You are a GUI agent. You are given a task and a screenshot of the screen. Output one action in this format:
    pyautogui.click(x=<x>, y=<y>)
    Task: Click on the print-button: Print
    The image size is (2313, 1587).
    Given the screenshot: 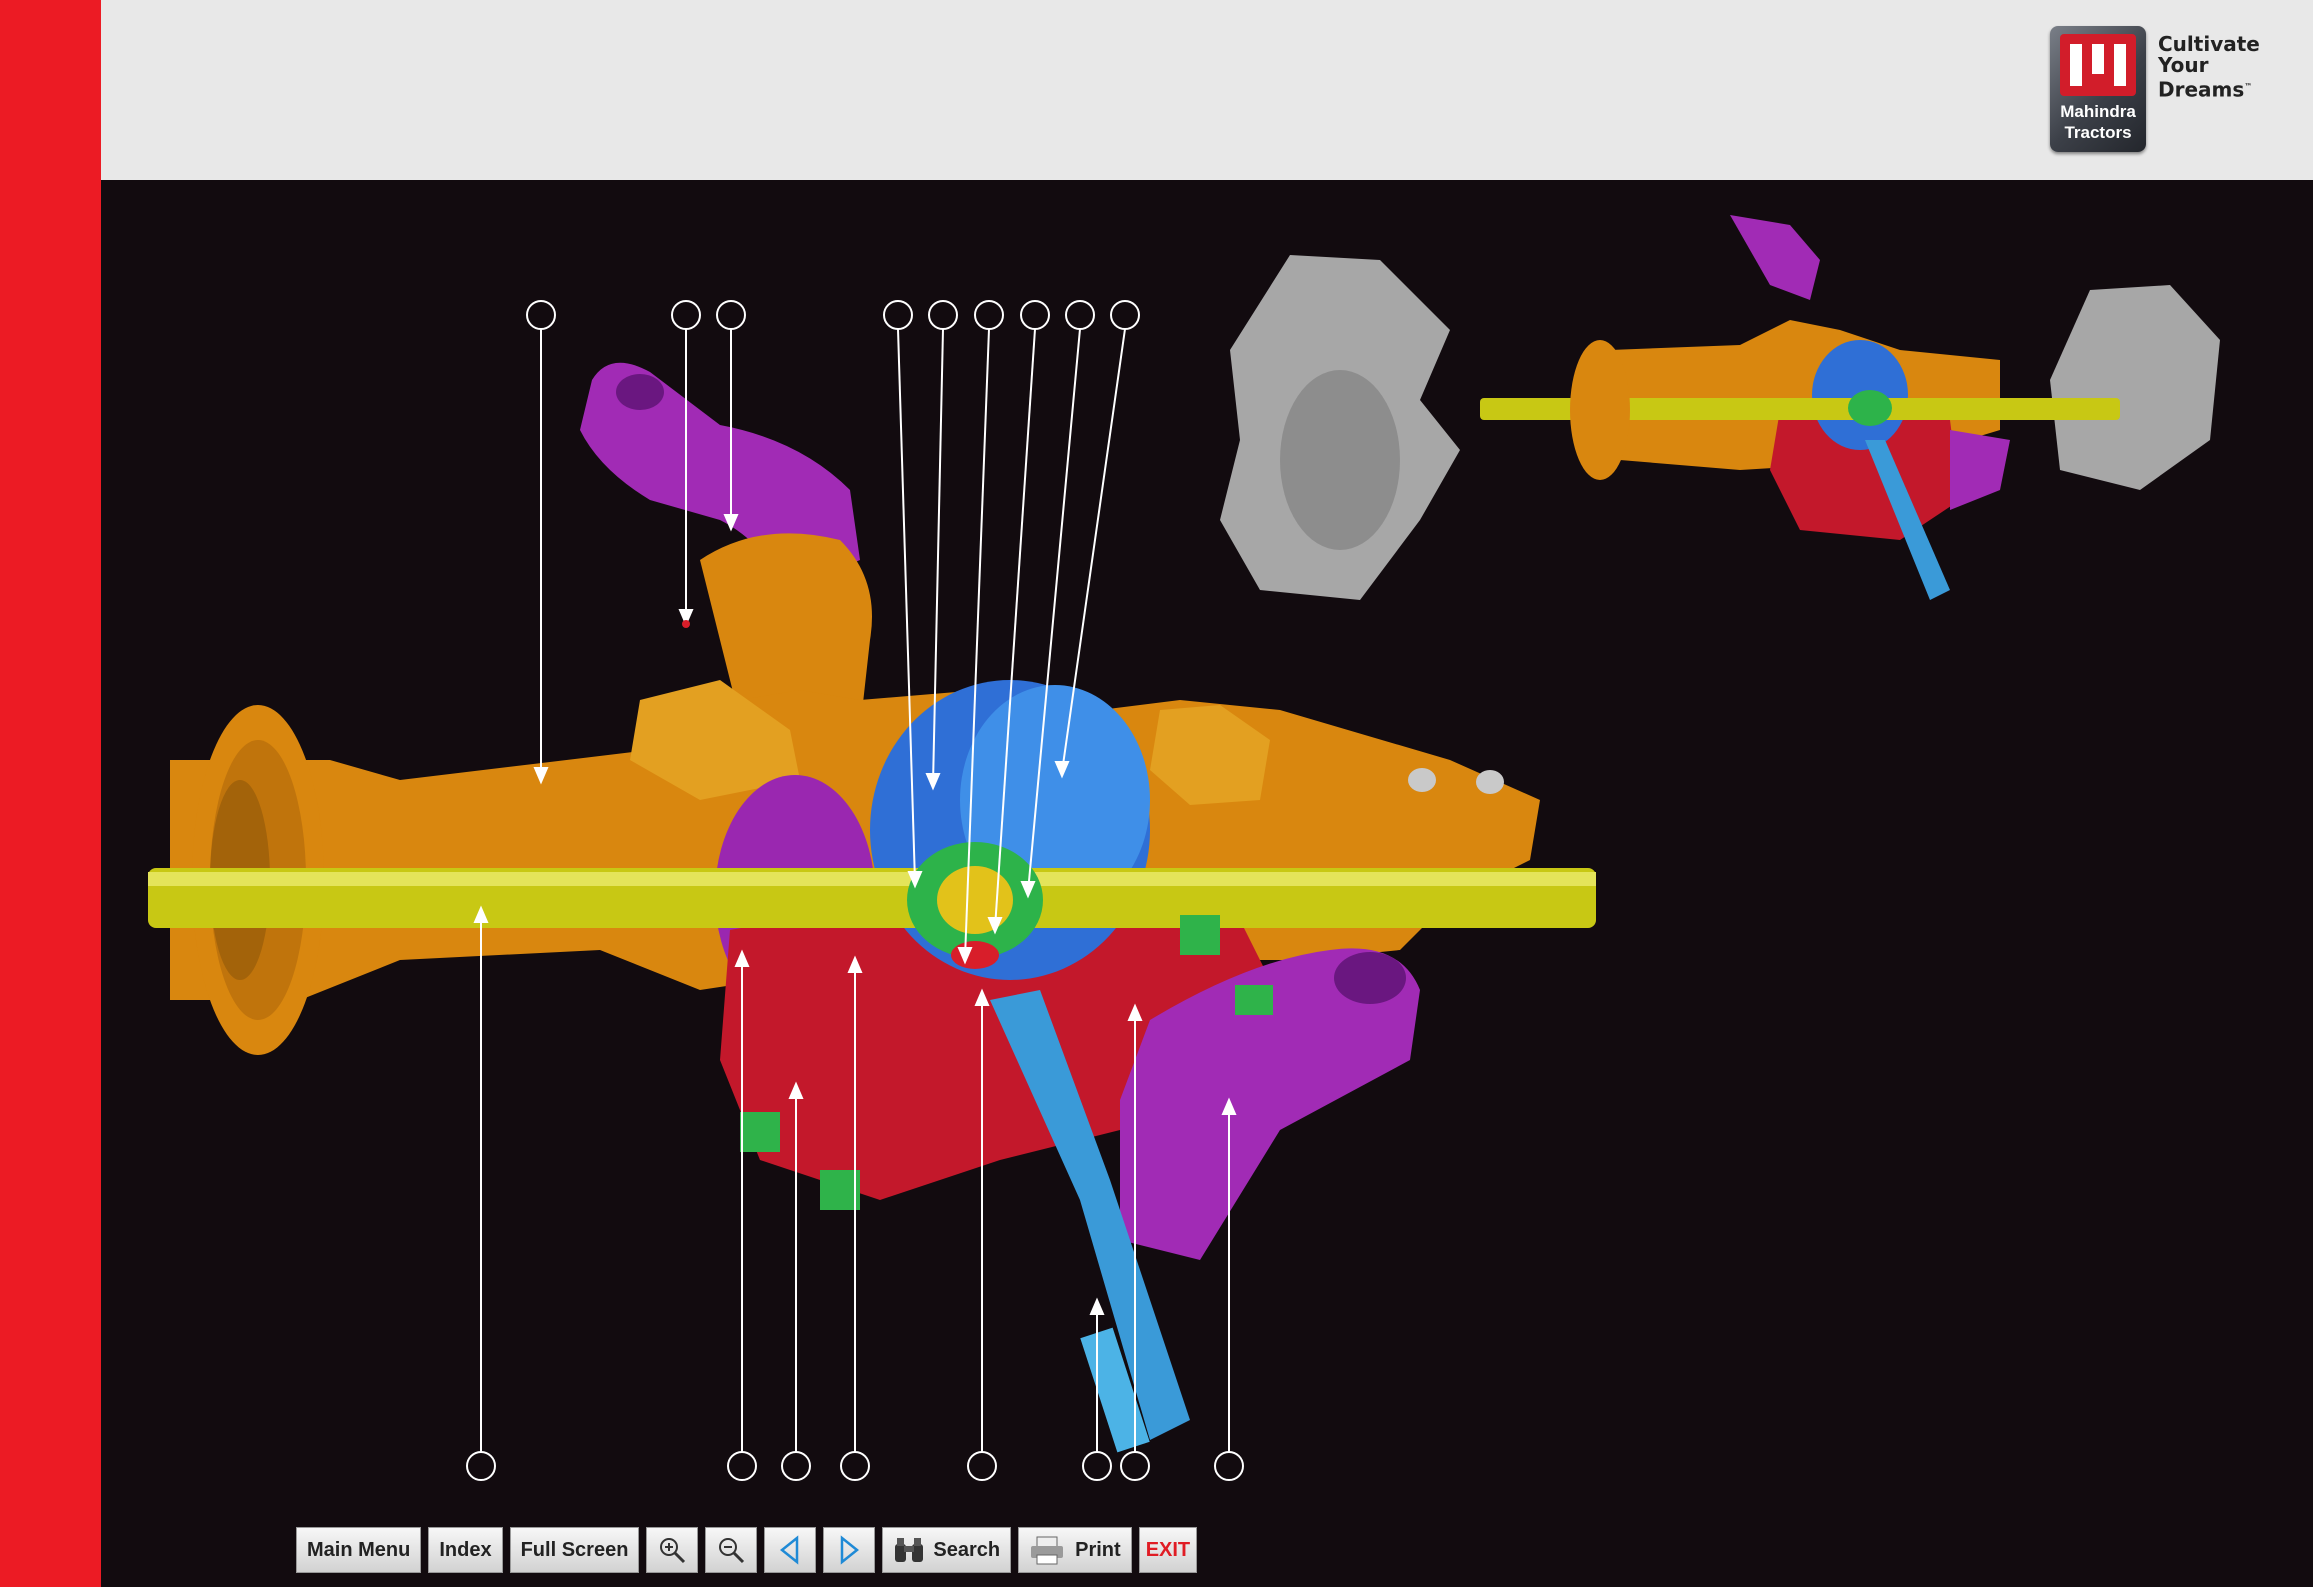 What is the action you would take?
    pyautogui.click(x=1075, y=1550)
    